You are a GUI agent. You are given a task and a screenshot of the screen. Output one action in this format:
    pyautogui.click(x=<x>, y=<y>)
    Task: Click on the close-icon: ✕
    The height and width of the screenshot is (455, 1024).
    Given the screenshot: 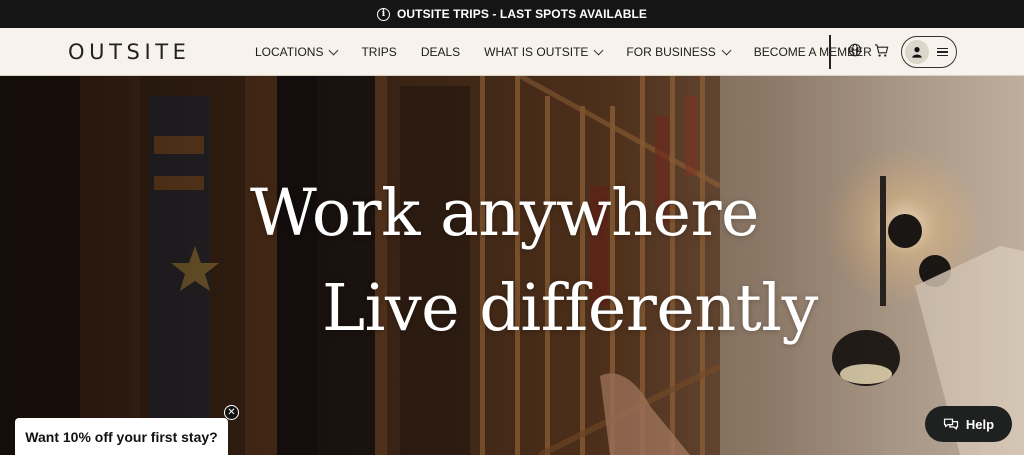 What is the action you would take?
    pyautogui.click(x=231, y=412)
    